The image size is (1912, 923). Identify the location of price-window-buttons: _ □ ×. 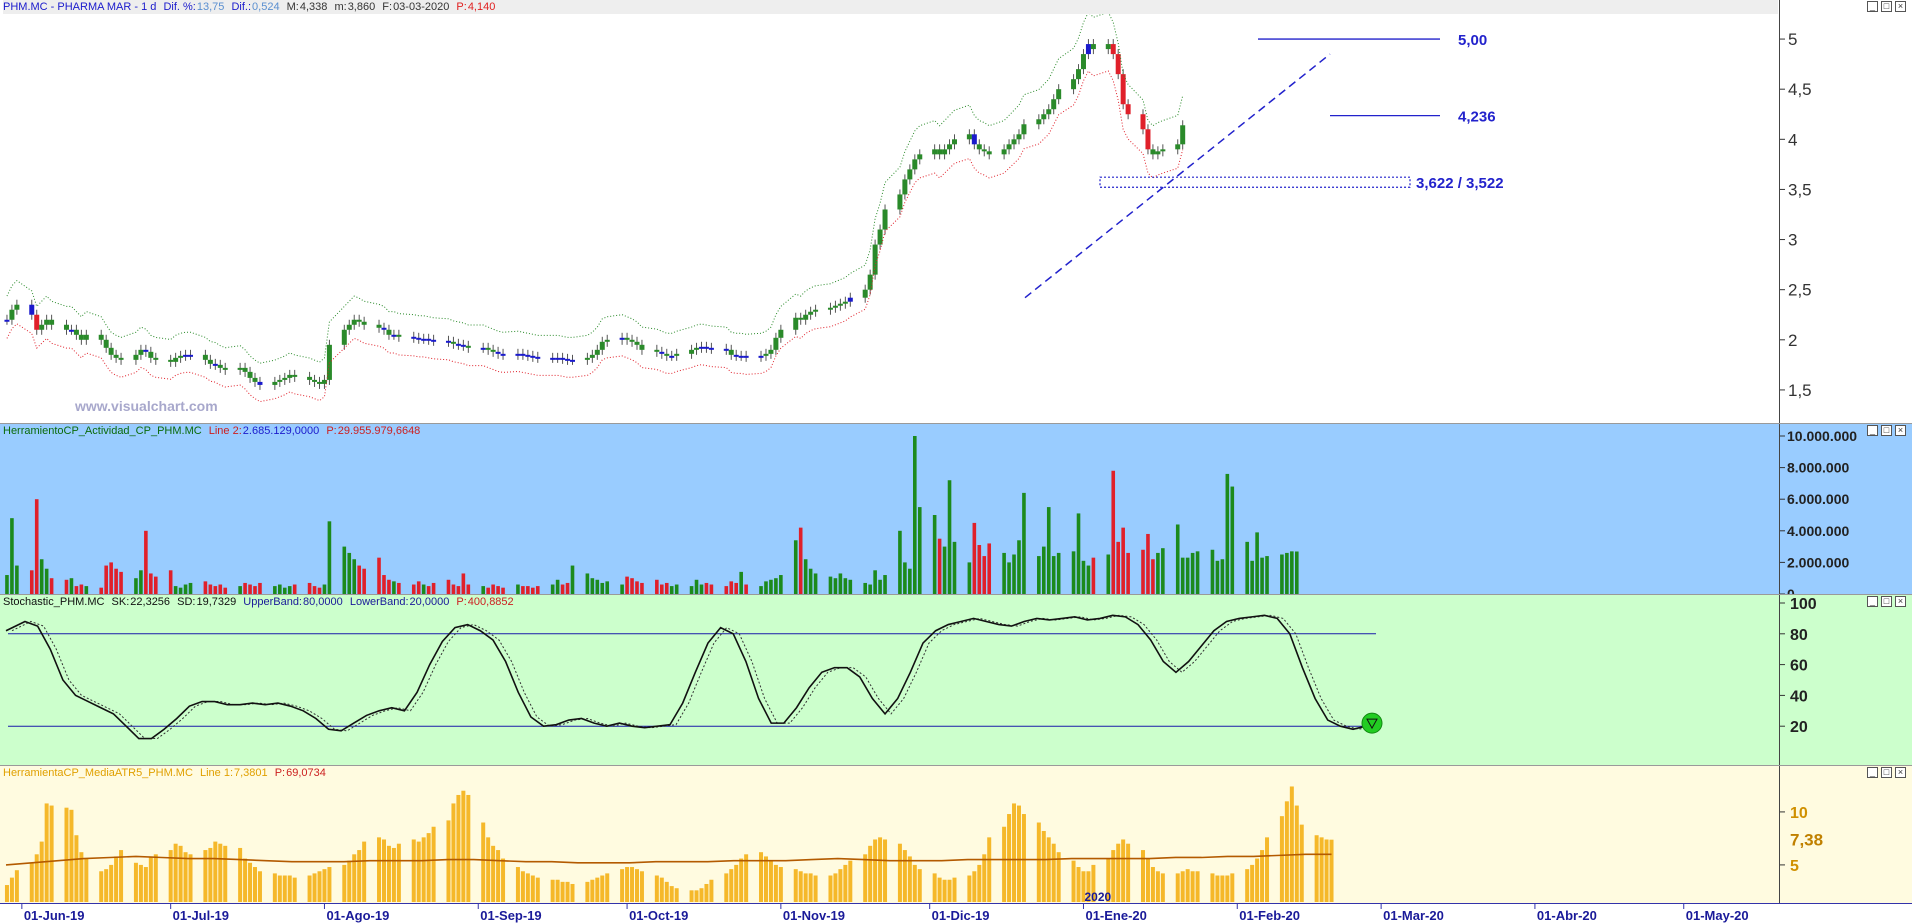
(1885, 6).